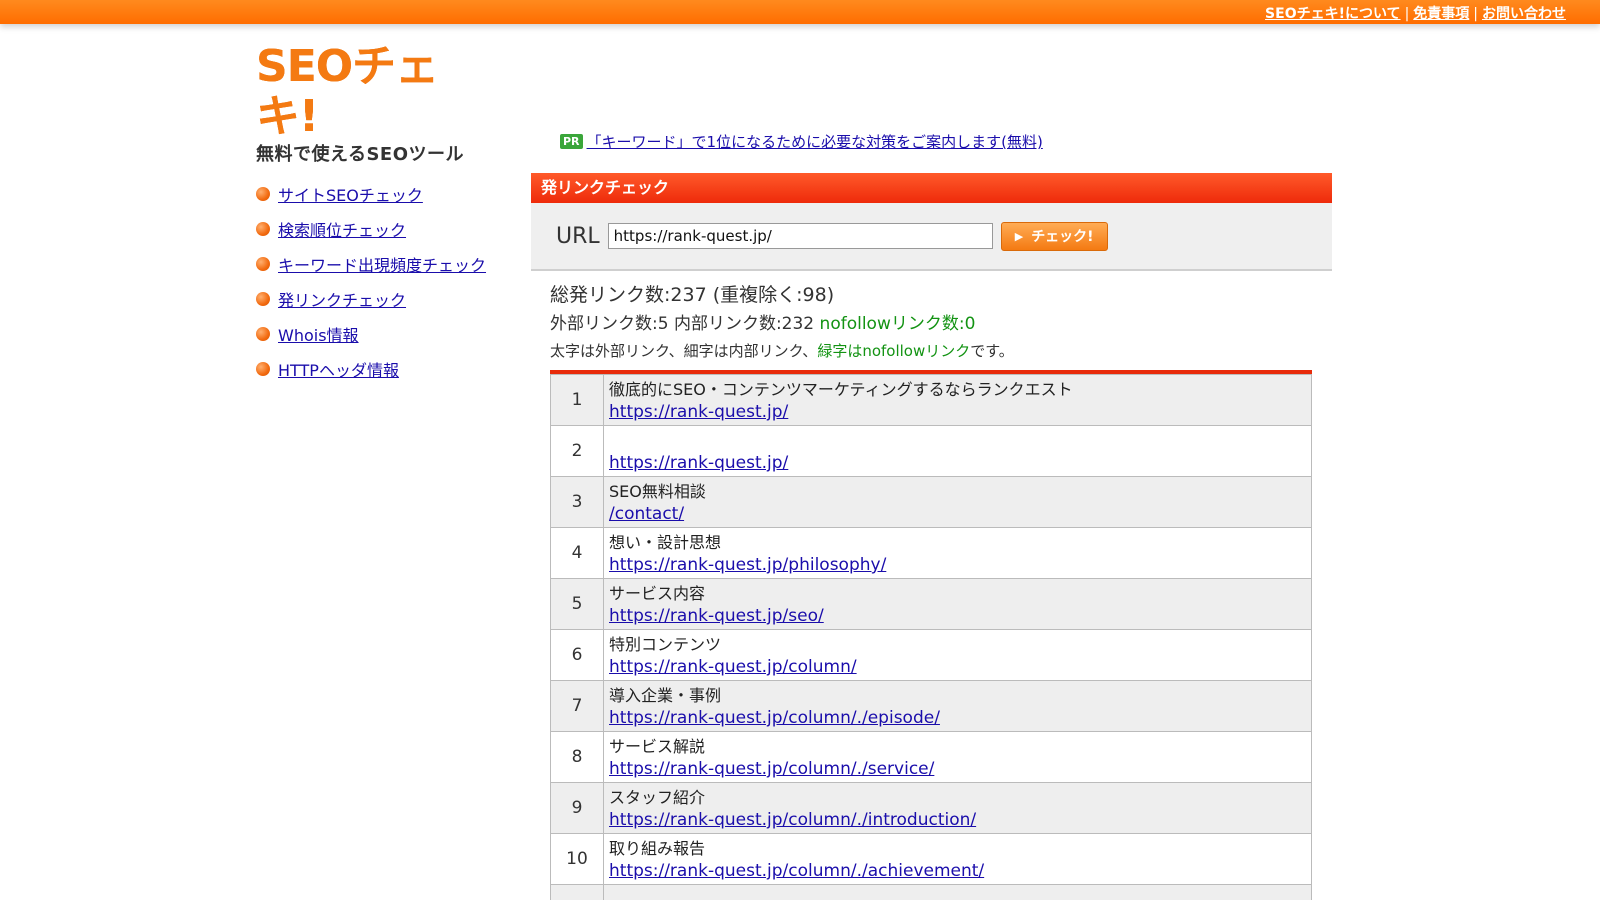 This screenshot has height=900, width=1600. I want to click on link-title: 取り組み報告, so click(657, 848).